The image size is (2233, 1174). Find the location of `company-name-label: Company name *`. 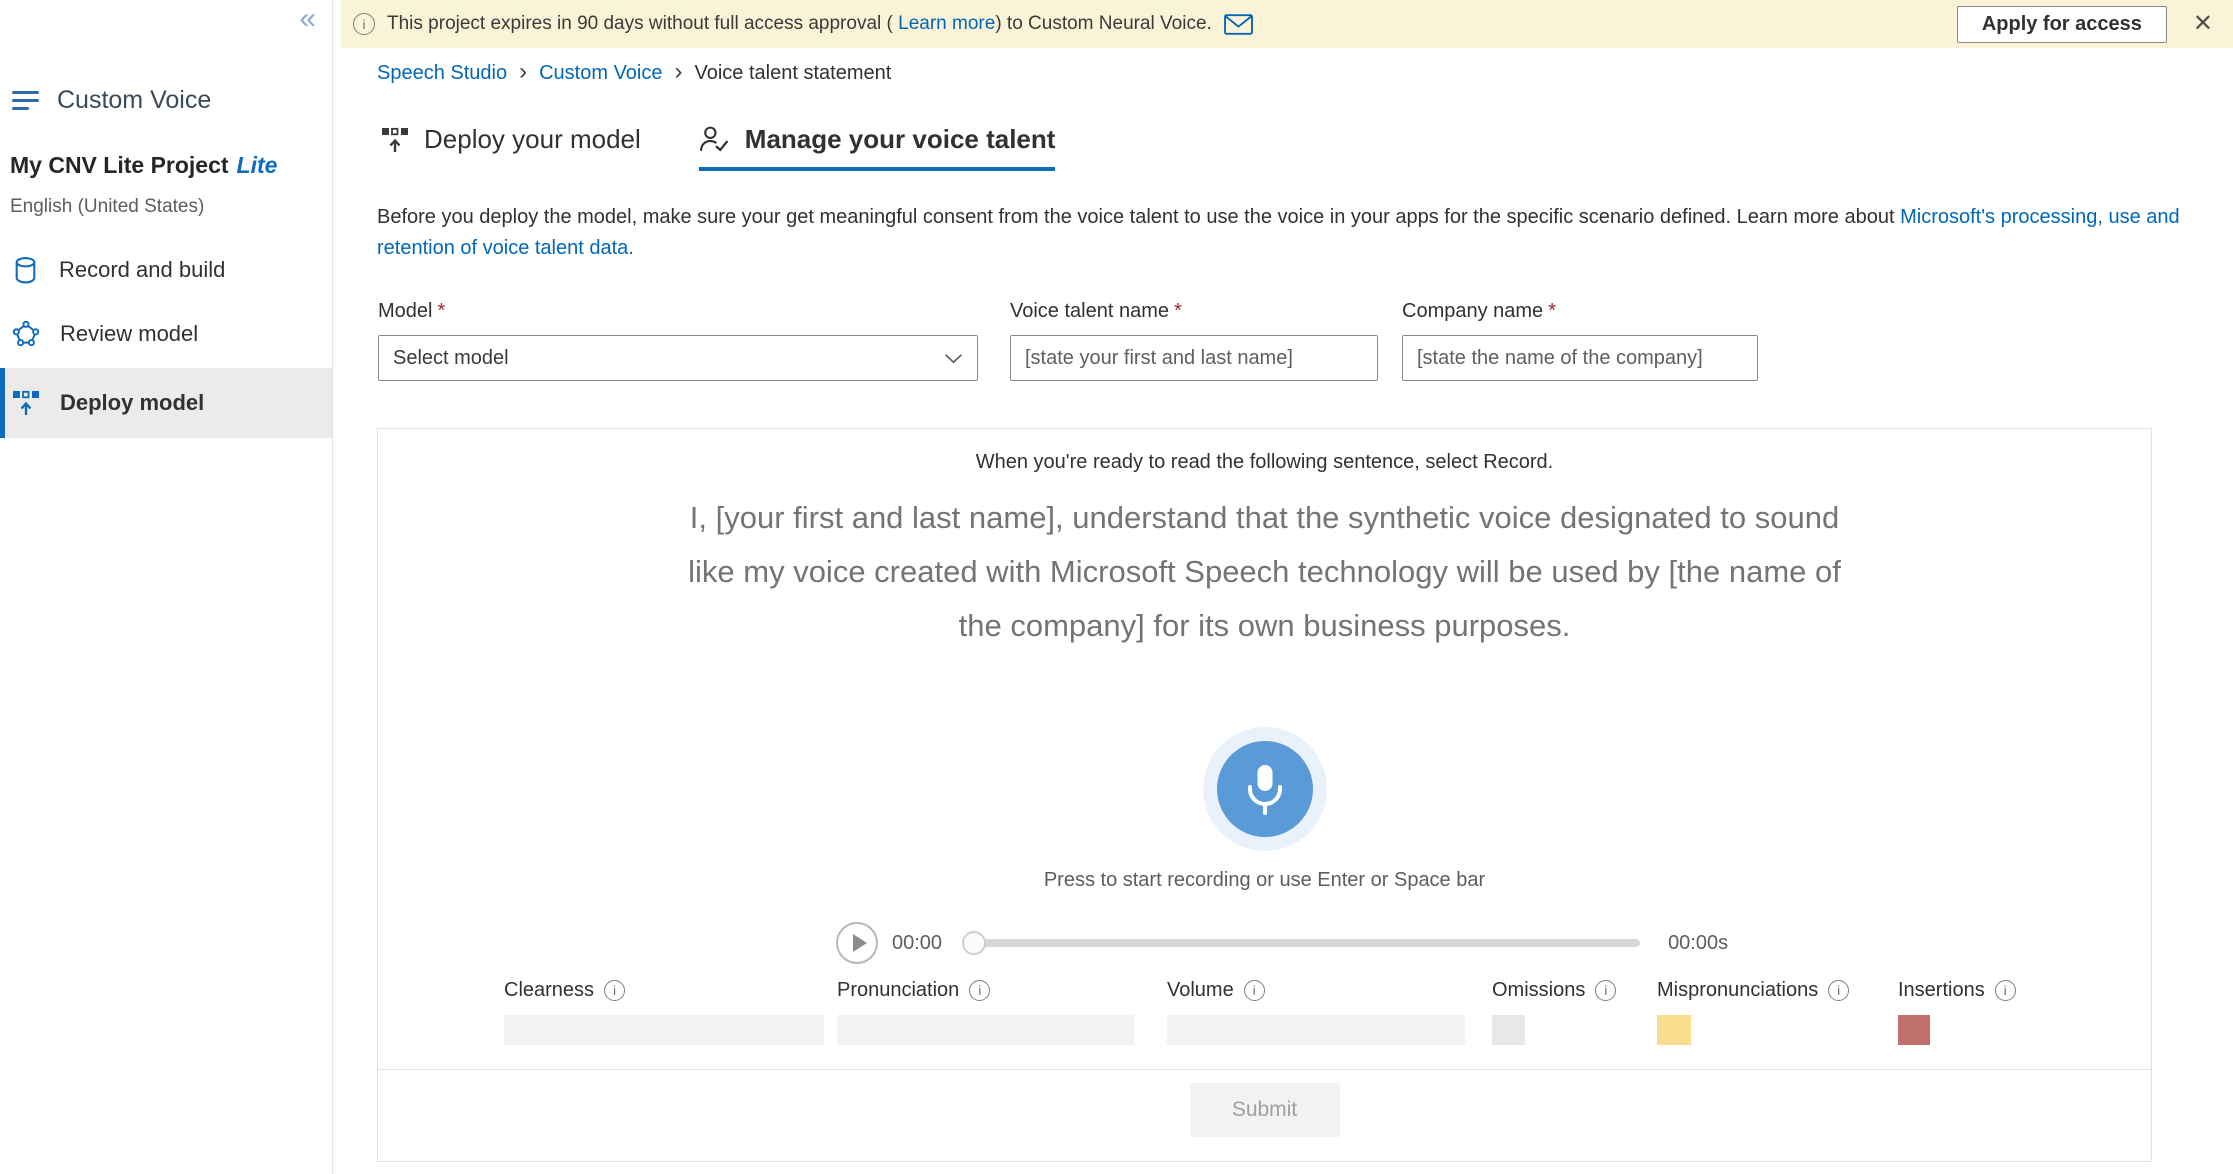

company-name-label: Company name * is located at coordinates (1580, 311).